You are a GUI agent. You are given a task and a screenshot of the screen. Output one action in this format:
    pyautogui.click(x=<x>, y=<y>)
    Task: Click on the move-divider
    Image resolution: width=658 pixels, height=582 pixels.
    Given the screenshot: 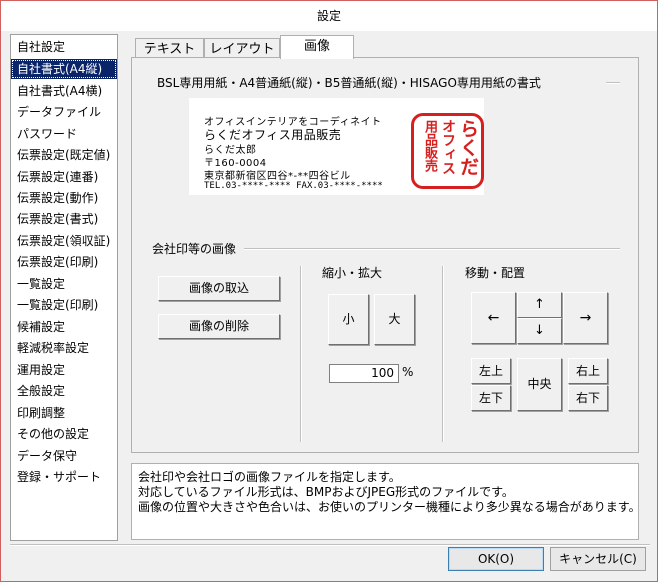 What is the action you would take?
    pyautogui.click(x=443, y=354)
    